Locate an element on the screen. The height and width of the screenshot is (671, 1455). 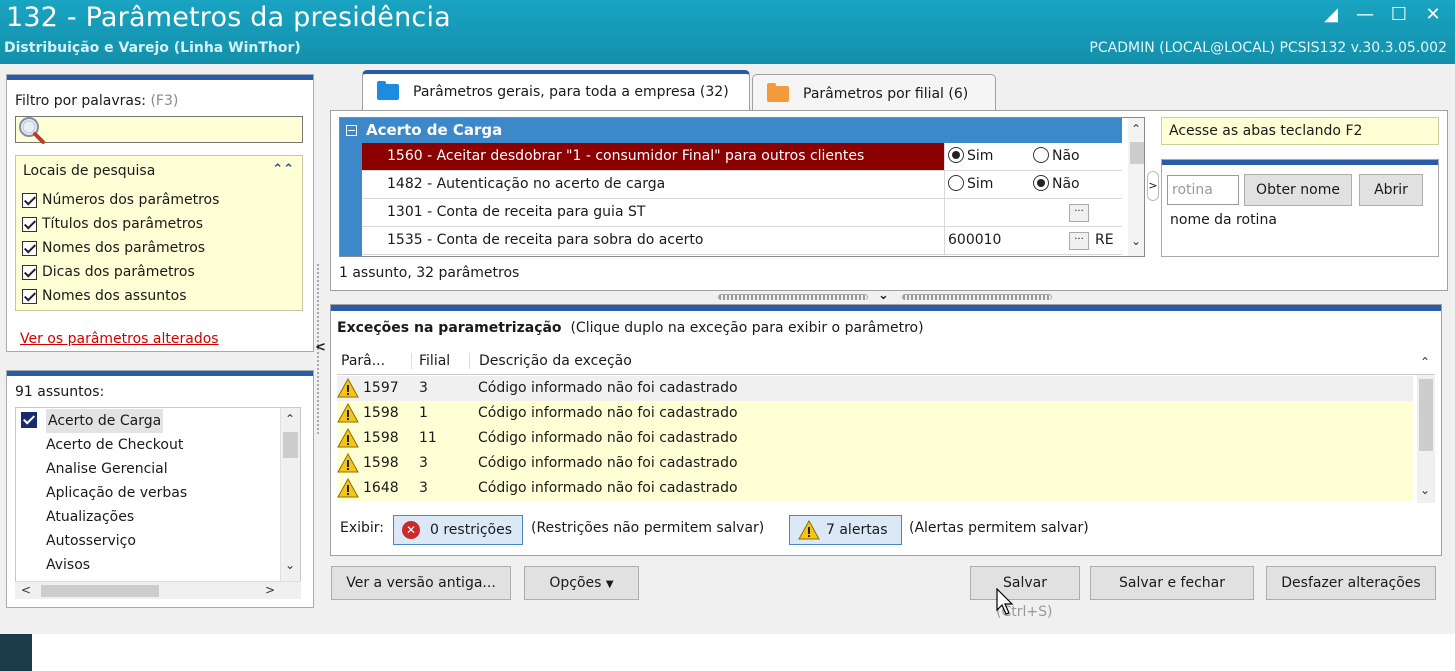
filter-input is located at coordinates (159, 129).